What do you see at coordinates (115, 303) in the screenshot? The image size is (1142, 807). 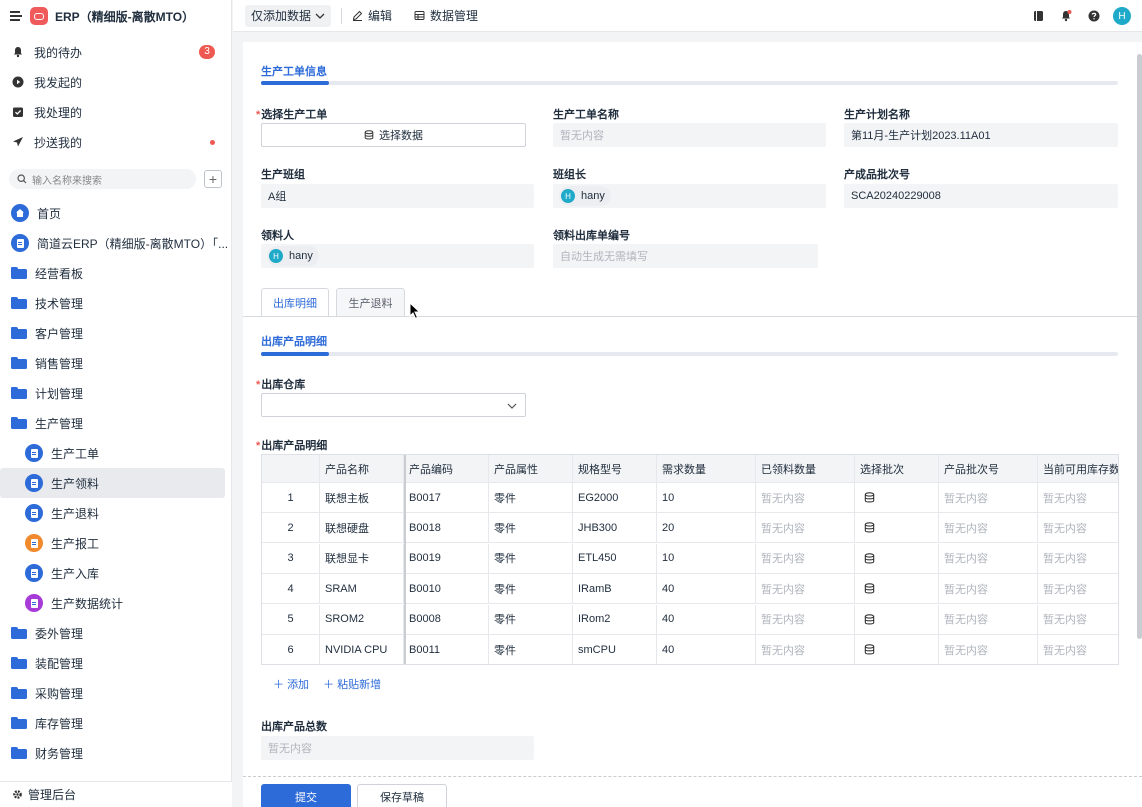 I see `nav-folder-tech: 技术管理` at bounding box center [115, 303].